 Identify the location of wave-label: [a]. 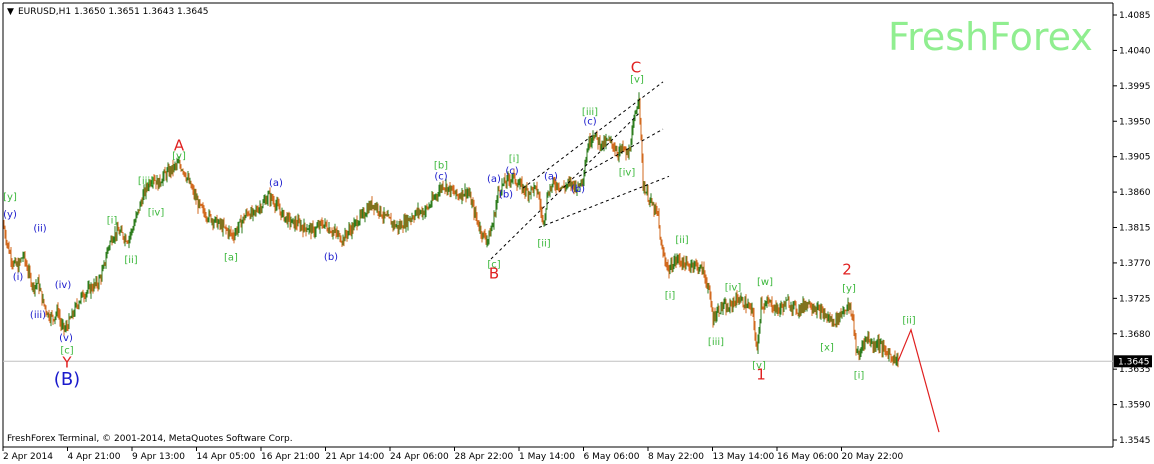
(231, 258).